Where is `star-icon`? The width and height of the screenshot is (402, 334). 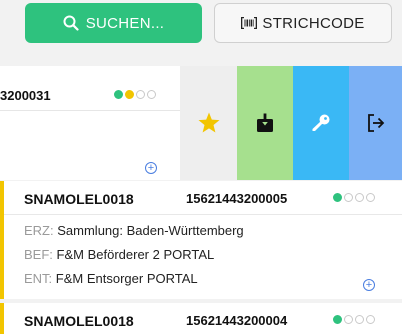
star-icon is located at coordinates (208, 122).